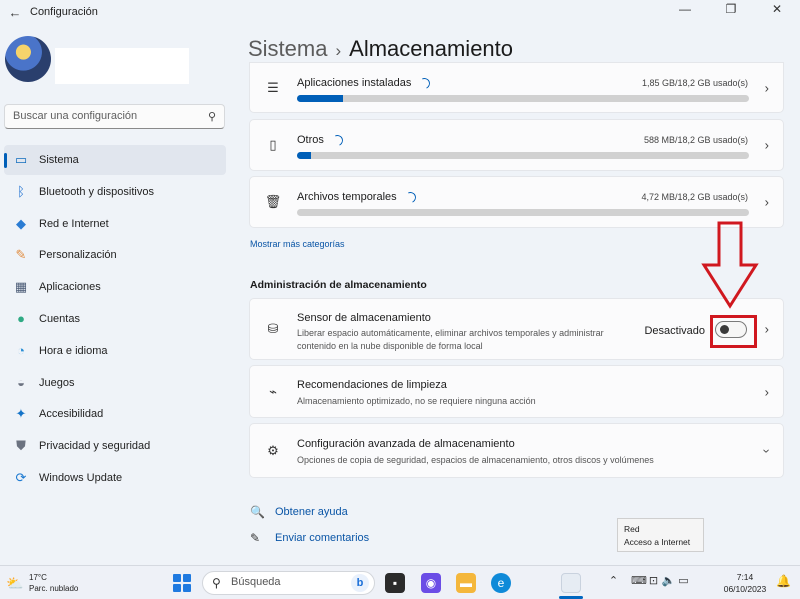 This screenshot has height=599, width=800. I want to click on partly-cloudy-icon: ⛅, so click(15, 582).